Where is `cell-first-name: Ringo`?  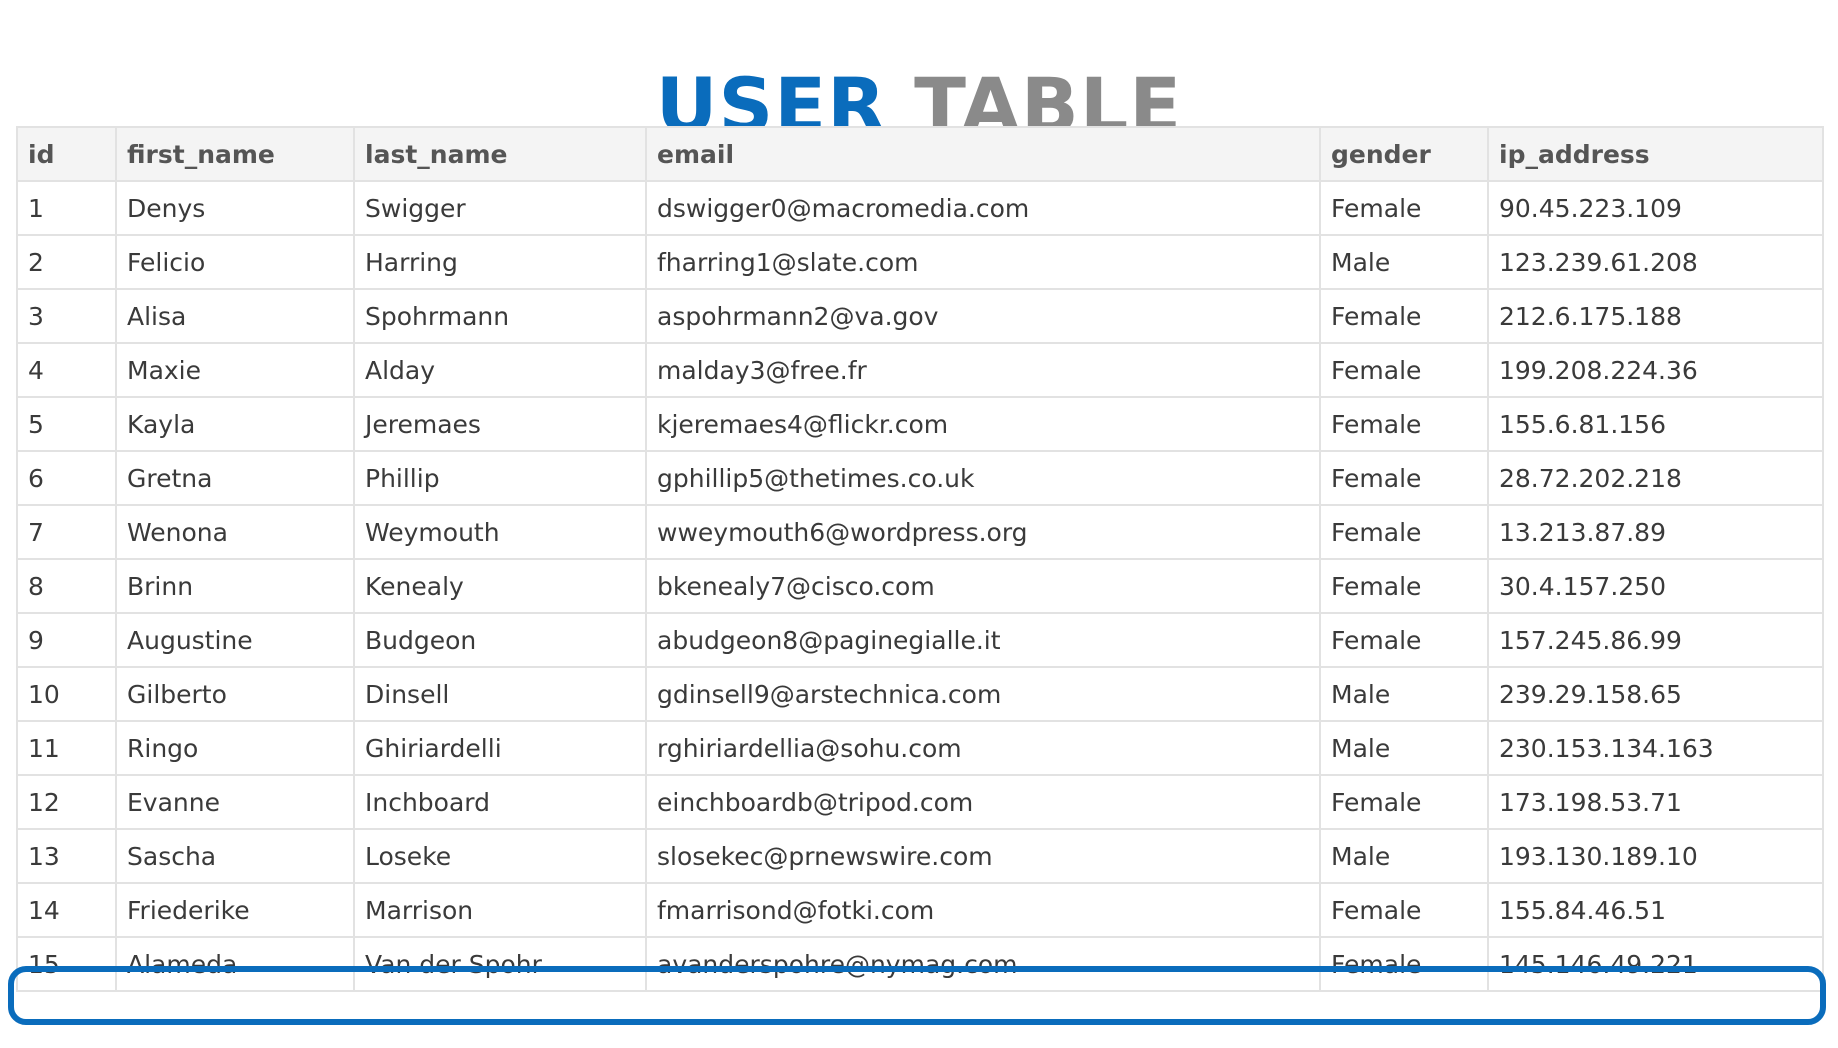 cell-first-name: Ringo is located at coordinates (235, 748).